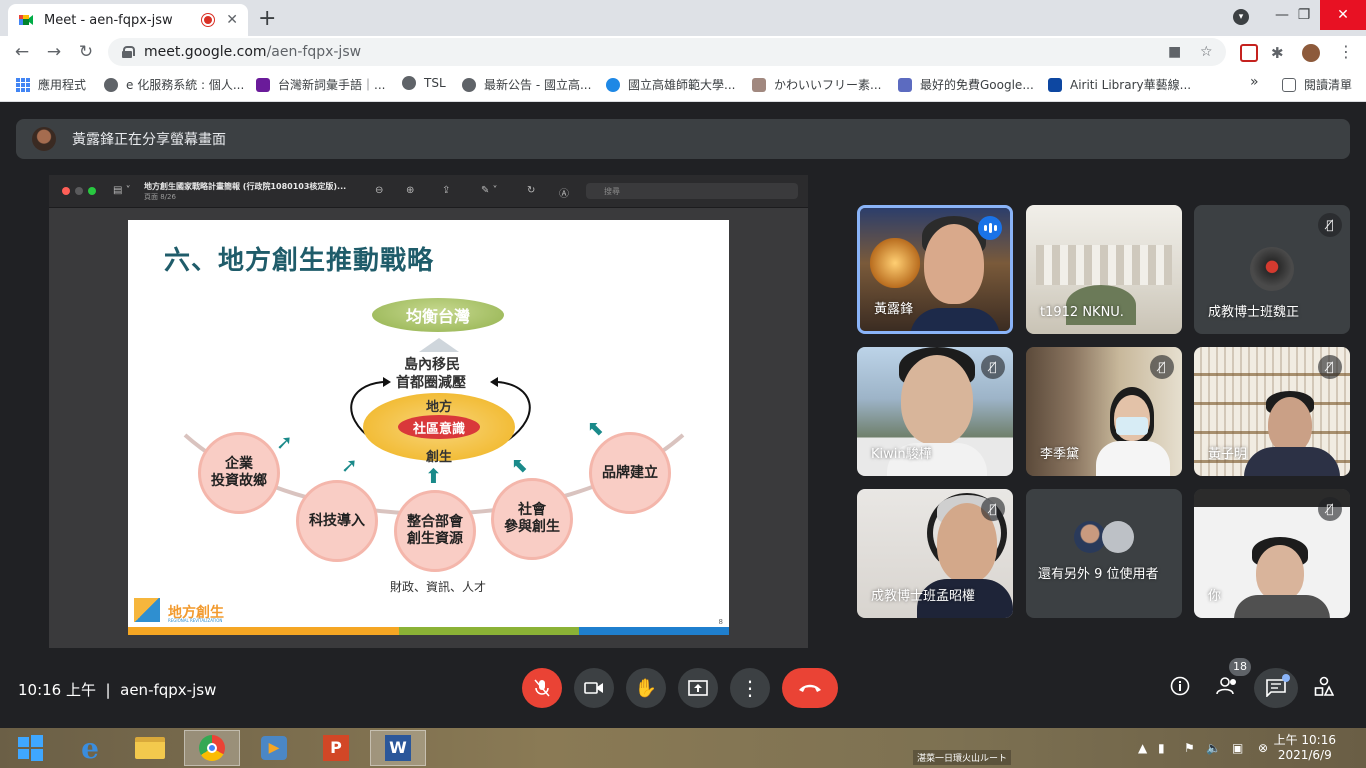 The width and height of the screenshot is (1366, 768). Describe the element at coordinates (894, 309) in the screenshot. I see `participant-name: 黃露鋒` at that location.